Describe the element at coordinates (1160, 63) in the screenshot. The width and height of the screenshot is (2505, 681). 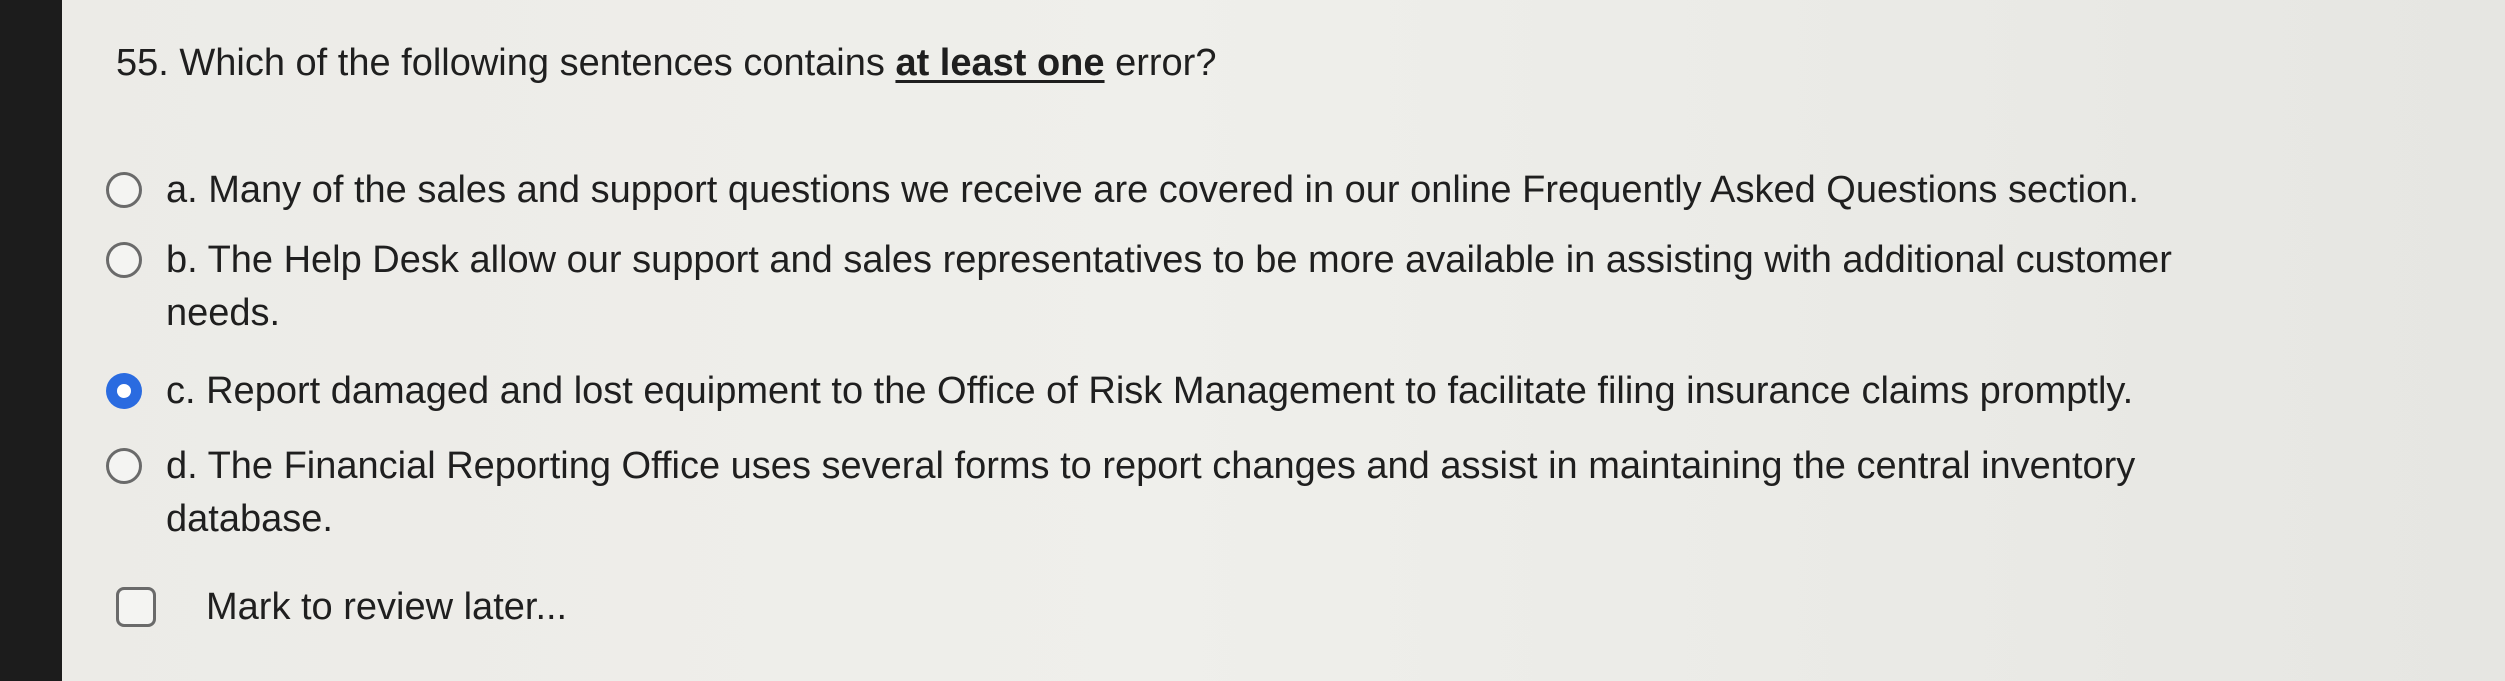
I see `question-suffix: error?` at that location.